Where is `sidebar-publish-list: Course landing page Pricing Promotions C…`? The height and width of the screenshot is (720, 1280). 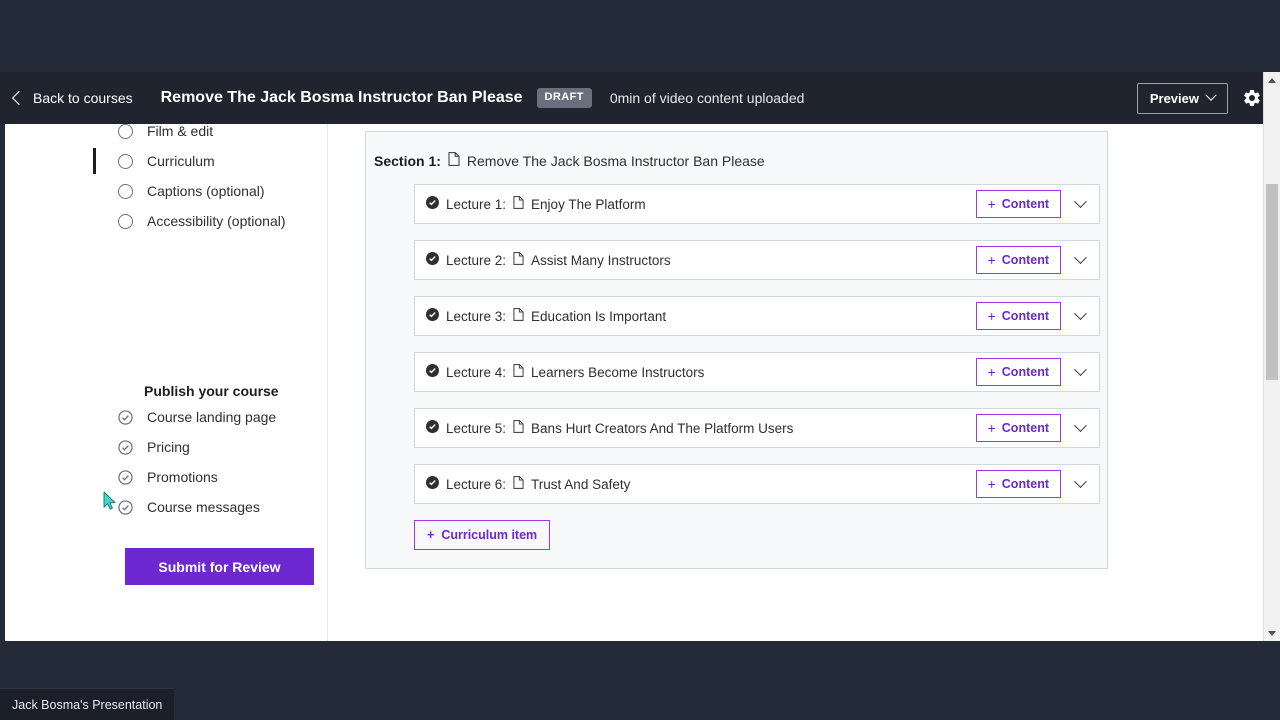 sidebar-publish-list: Course landing page Pricing Promotions C… is located at coordinates (223, 462).